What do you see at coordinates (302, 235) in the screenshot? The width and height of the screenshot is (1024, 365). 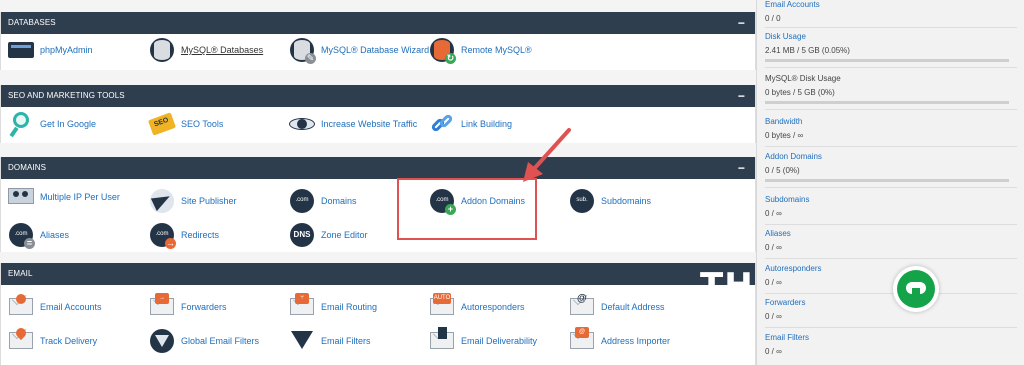 I see `dns-icon: DNS` at bounding box center [302, 235].